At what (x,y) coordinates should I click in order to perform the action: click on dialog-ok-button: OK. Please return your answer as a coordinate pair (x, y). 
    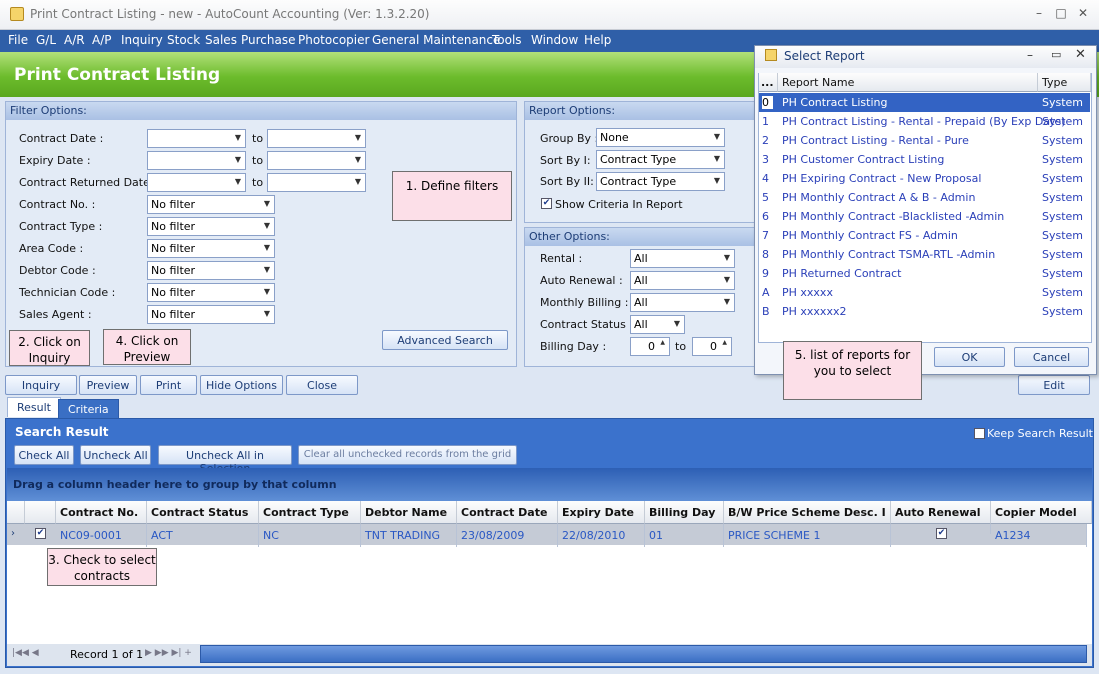
    Looking at the image, I should click on (969, 357).